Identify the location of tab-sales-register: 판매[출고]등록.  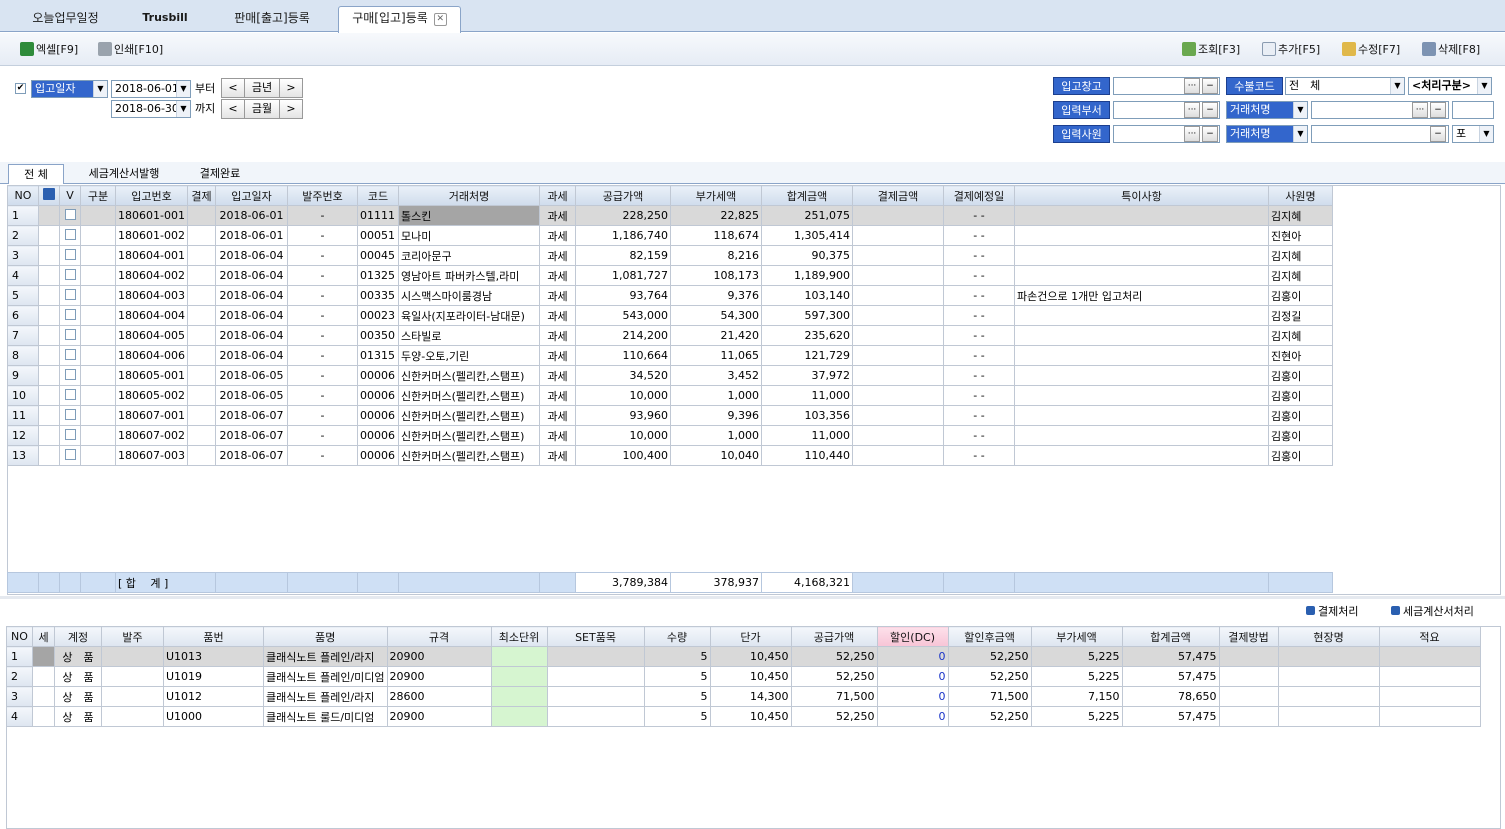
(272, 19).